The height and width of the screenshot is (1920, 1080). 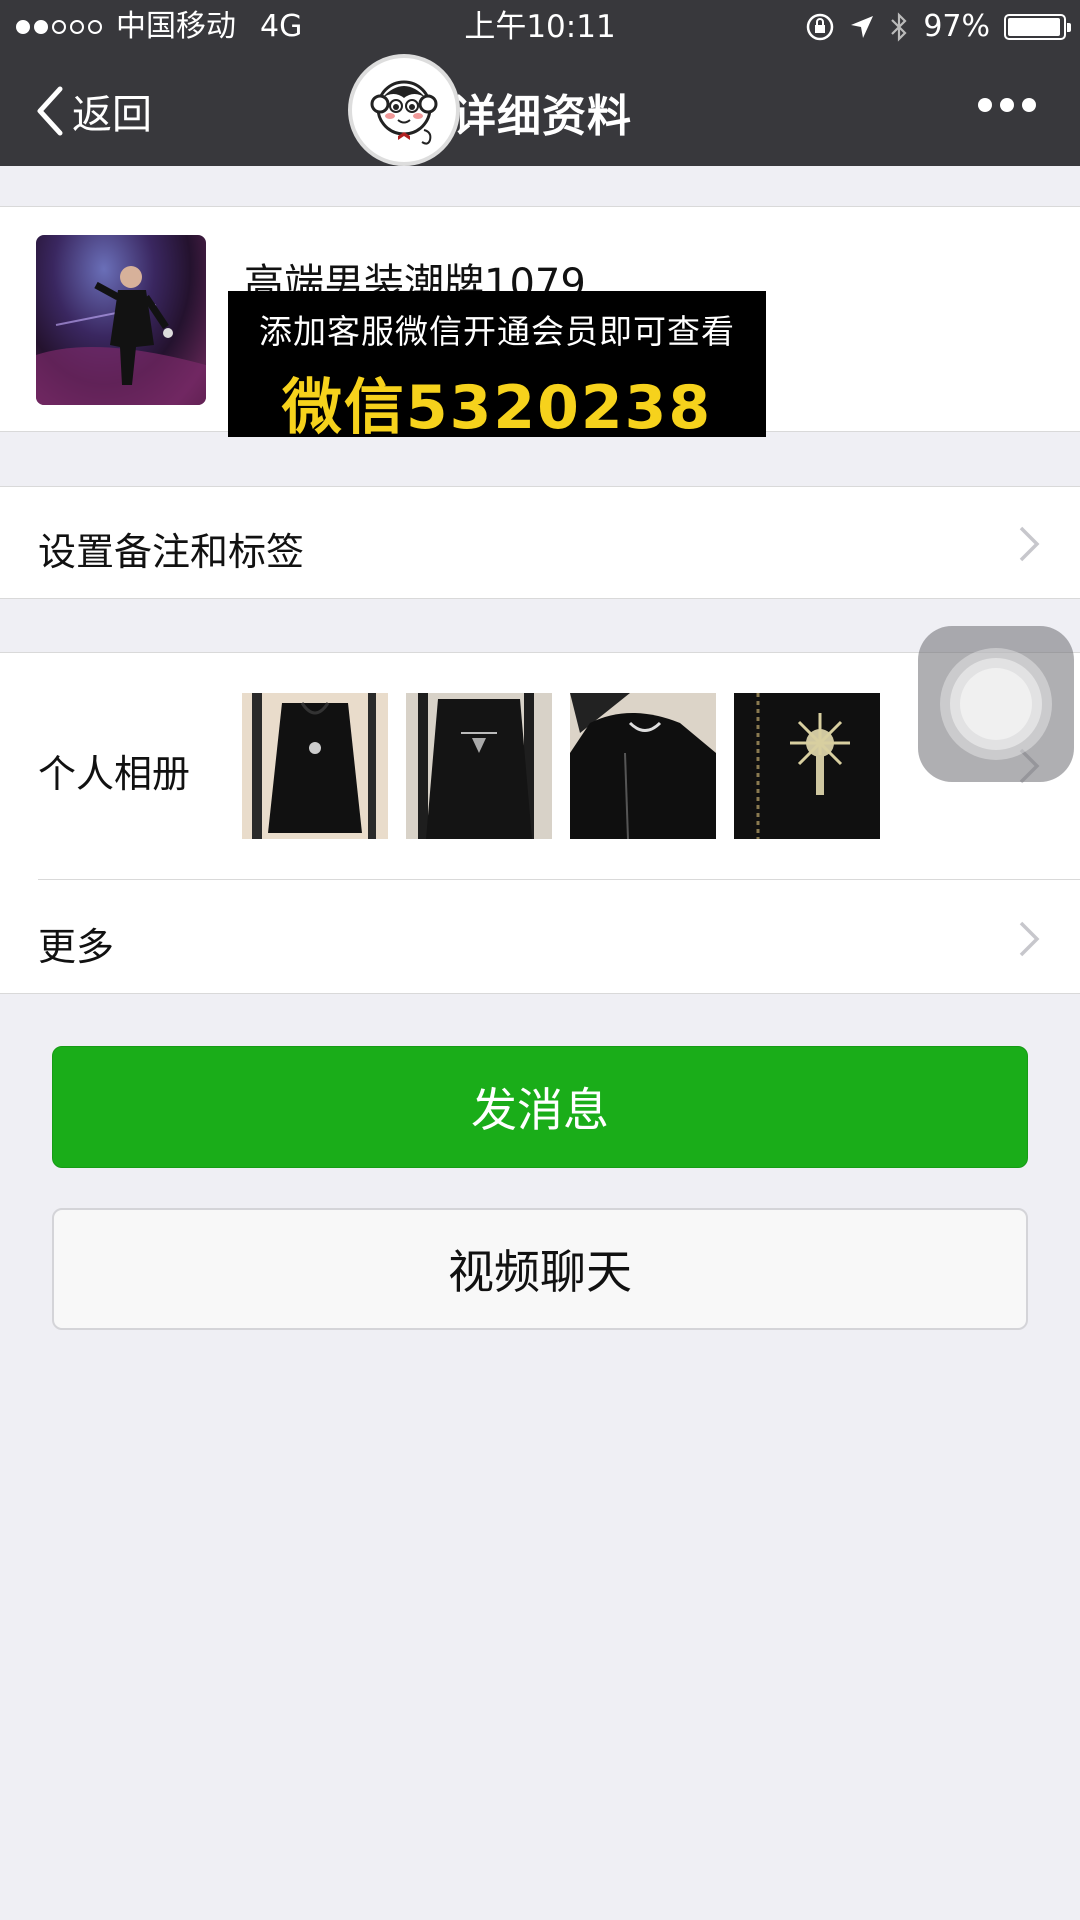 What do you see at coordinates (497, 367) in the screenshot?
I see `promo-banner: 添加客服微信开通会员即可查看 微信5320238` at bounding box center [497, 367].